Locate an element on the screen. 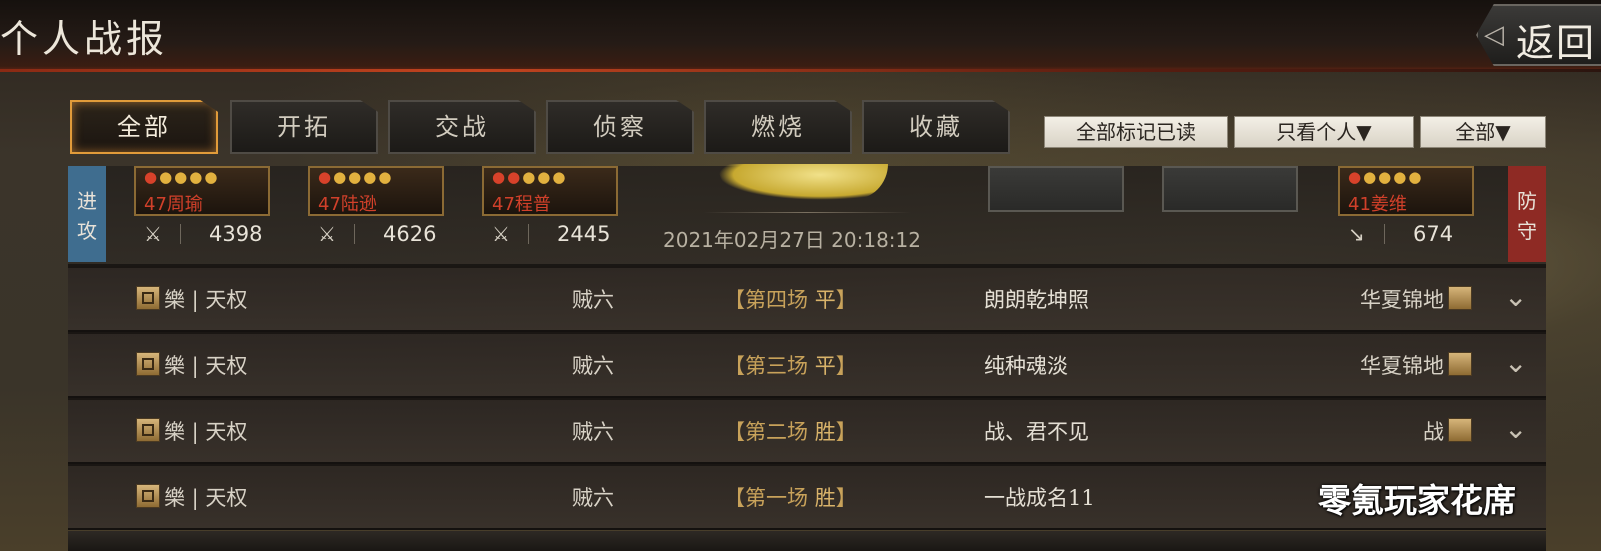  round-result: 【第三场 平】 is located at coordinates (790, 366).